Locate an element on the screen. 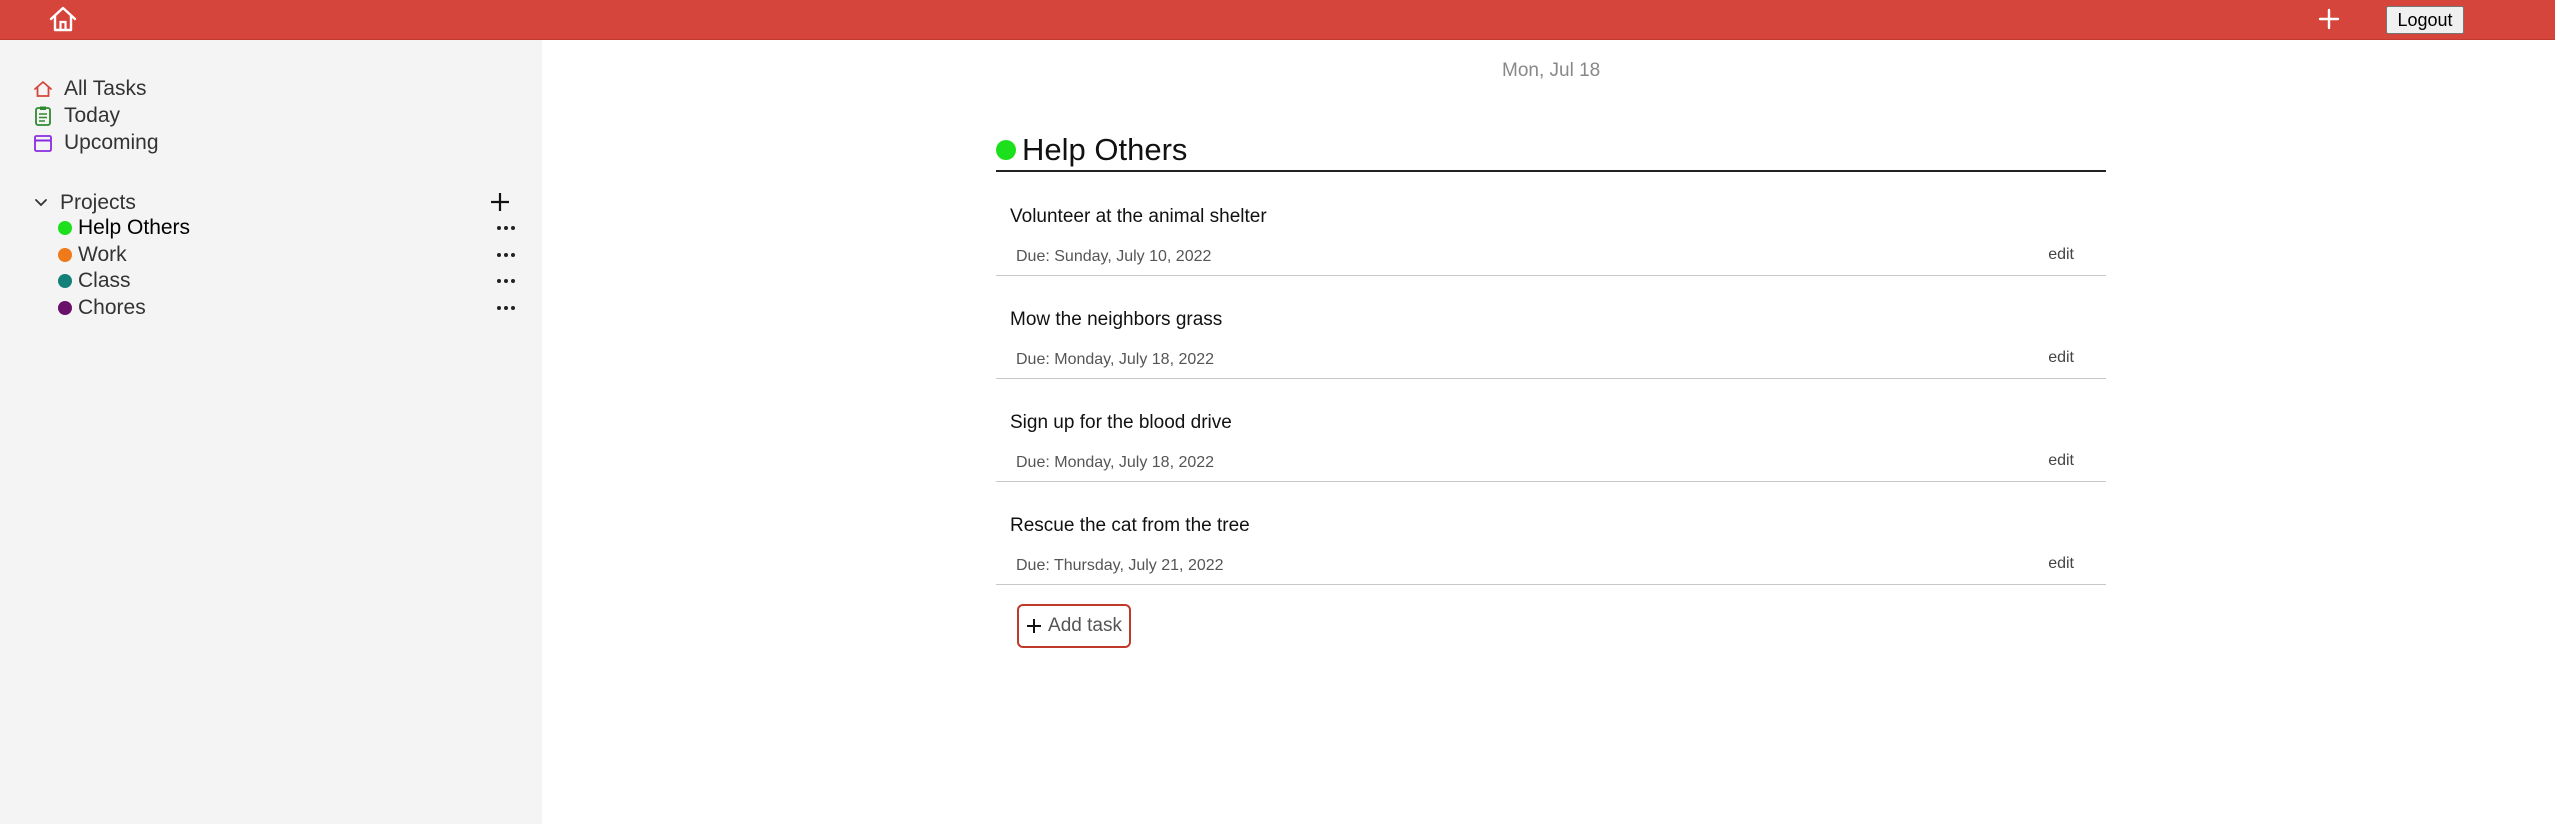 The height and width of the screenshot is (824, 2555). add-task-button: Add task is located at coordinates (1074, 626).